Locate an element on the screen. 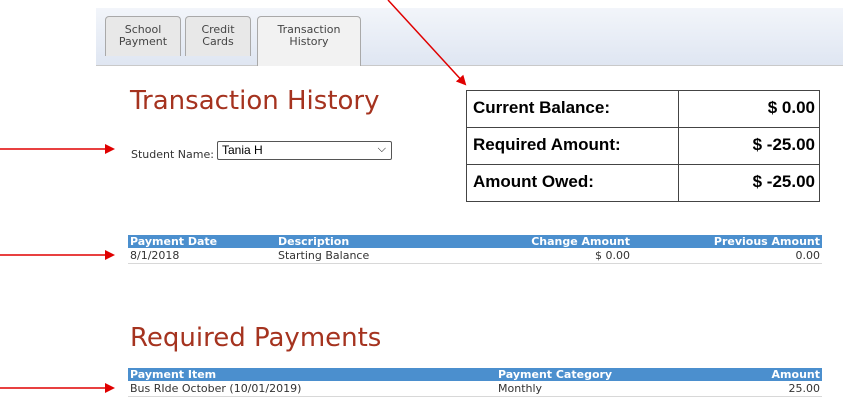 This screenshot has width=843, height=401. balance-label: Required Amount: is located at coordinates (573, 146).